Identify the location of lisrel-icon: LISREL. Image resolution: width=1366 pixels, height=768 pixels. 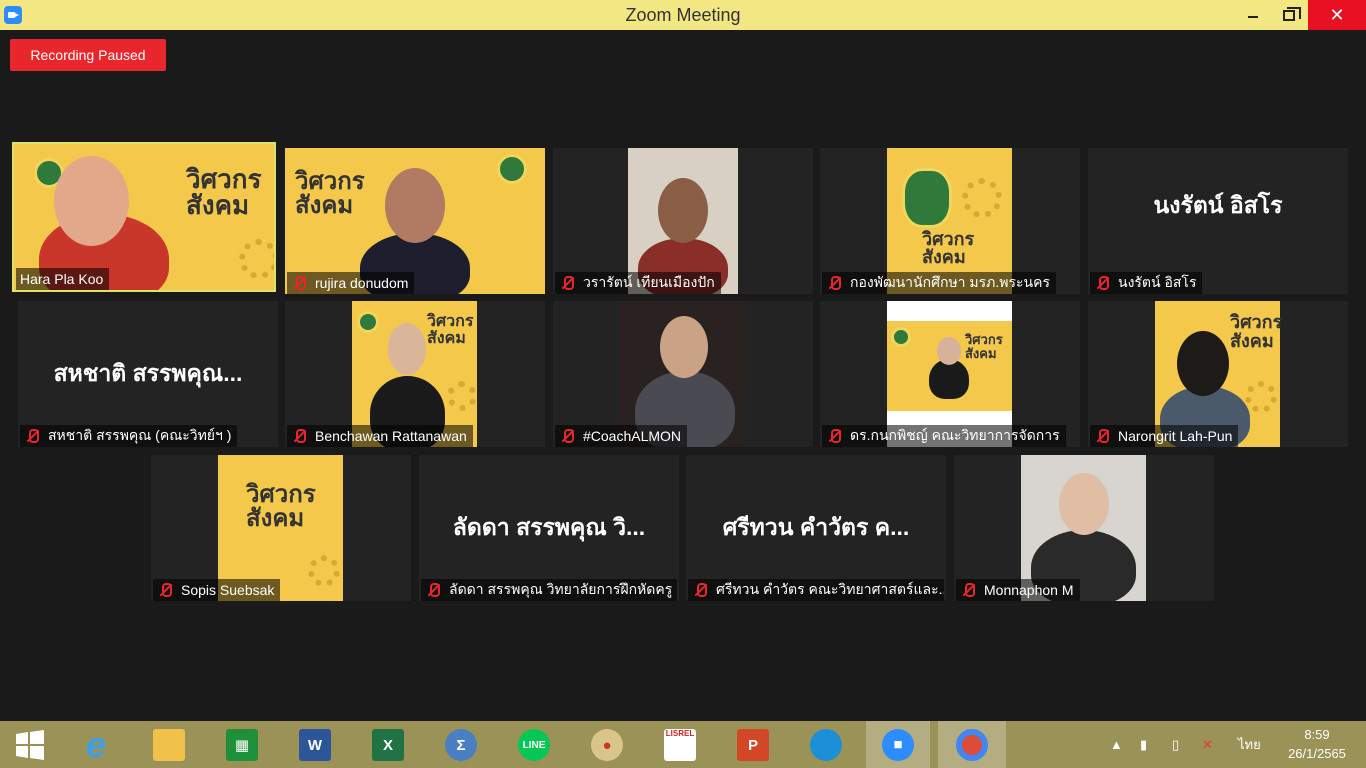
(680, 745).